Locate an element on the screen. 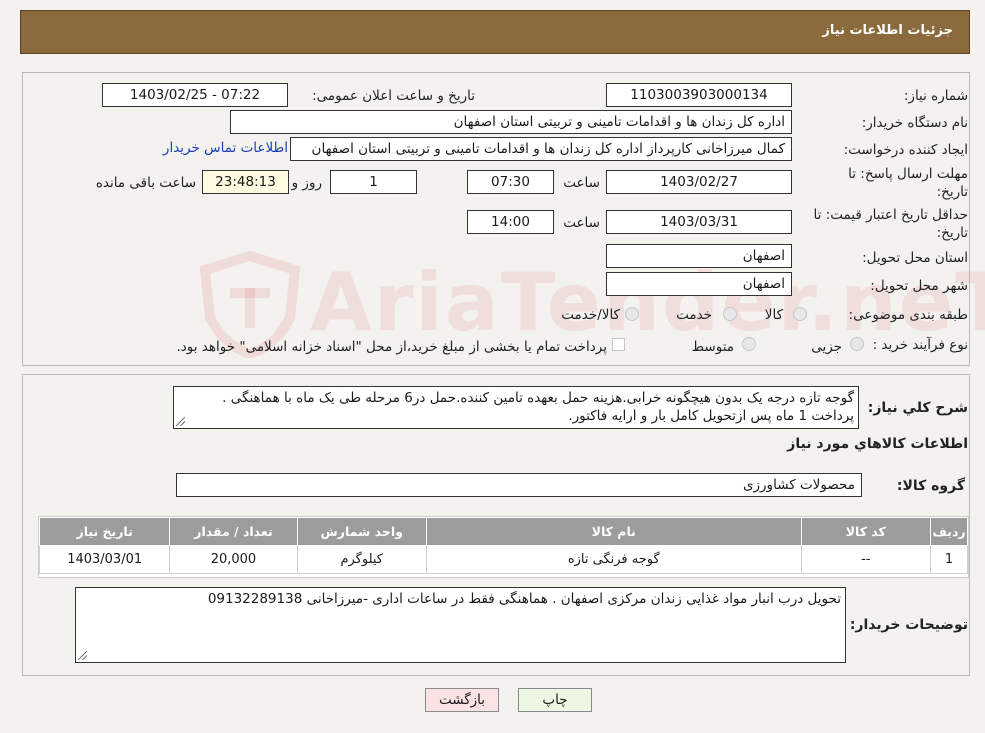 Image resolution: width=985 pixels, height=733 pixels. process-medium-radio is located at coordinates (749, 344).